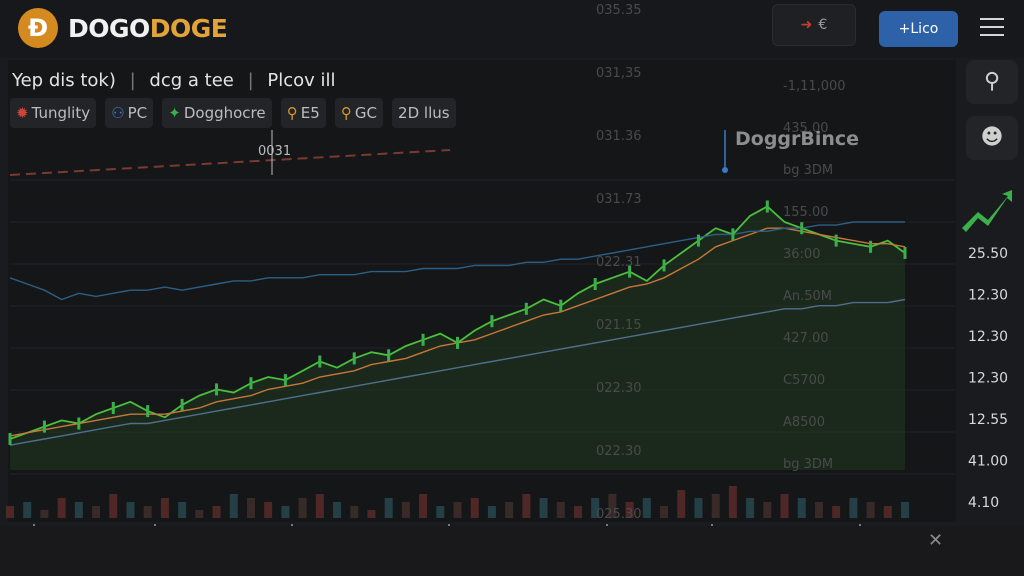 The image size is (1024, 576). What do you see at coordinates (274, 151) in the screenshot?
I see `annotation-label: 0031` at bounding box center [274, 151].